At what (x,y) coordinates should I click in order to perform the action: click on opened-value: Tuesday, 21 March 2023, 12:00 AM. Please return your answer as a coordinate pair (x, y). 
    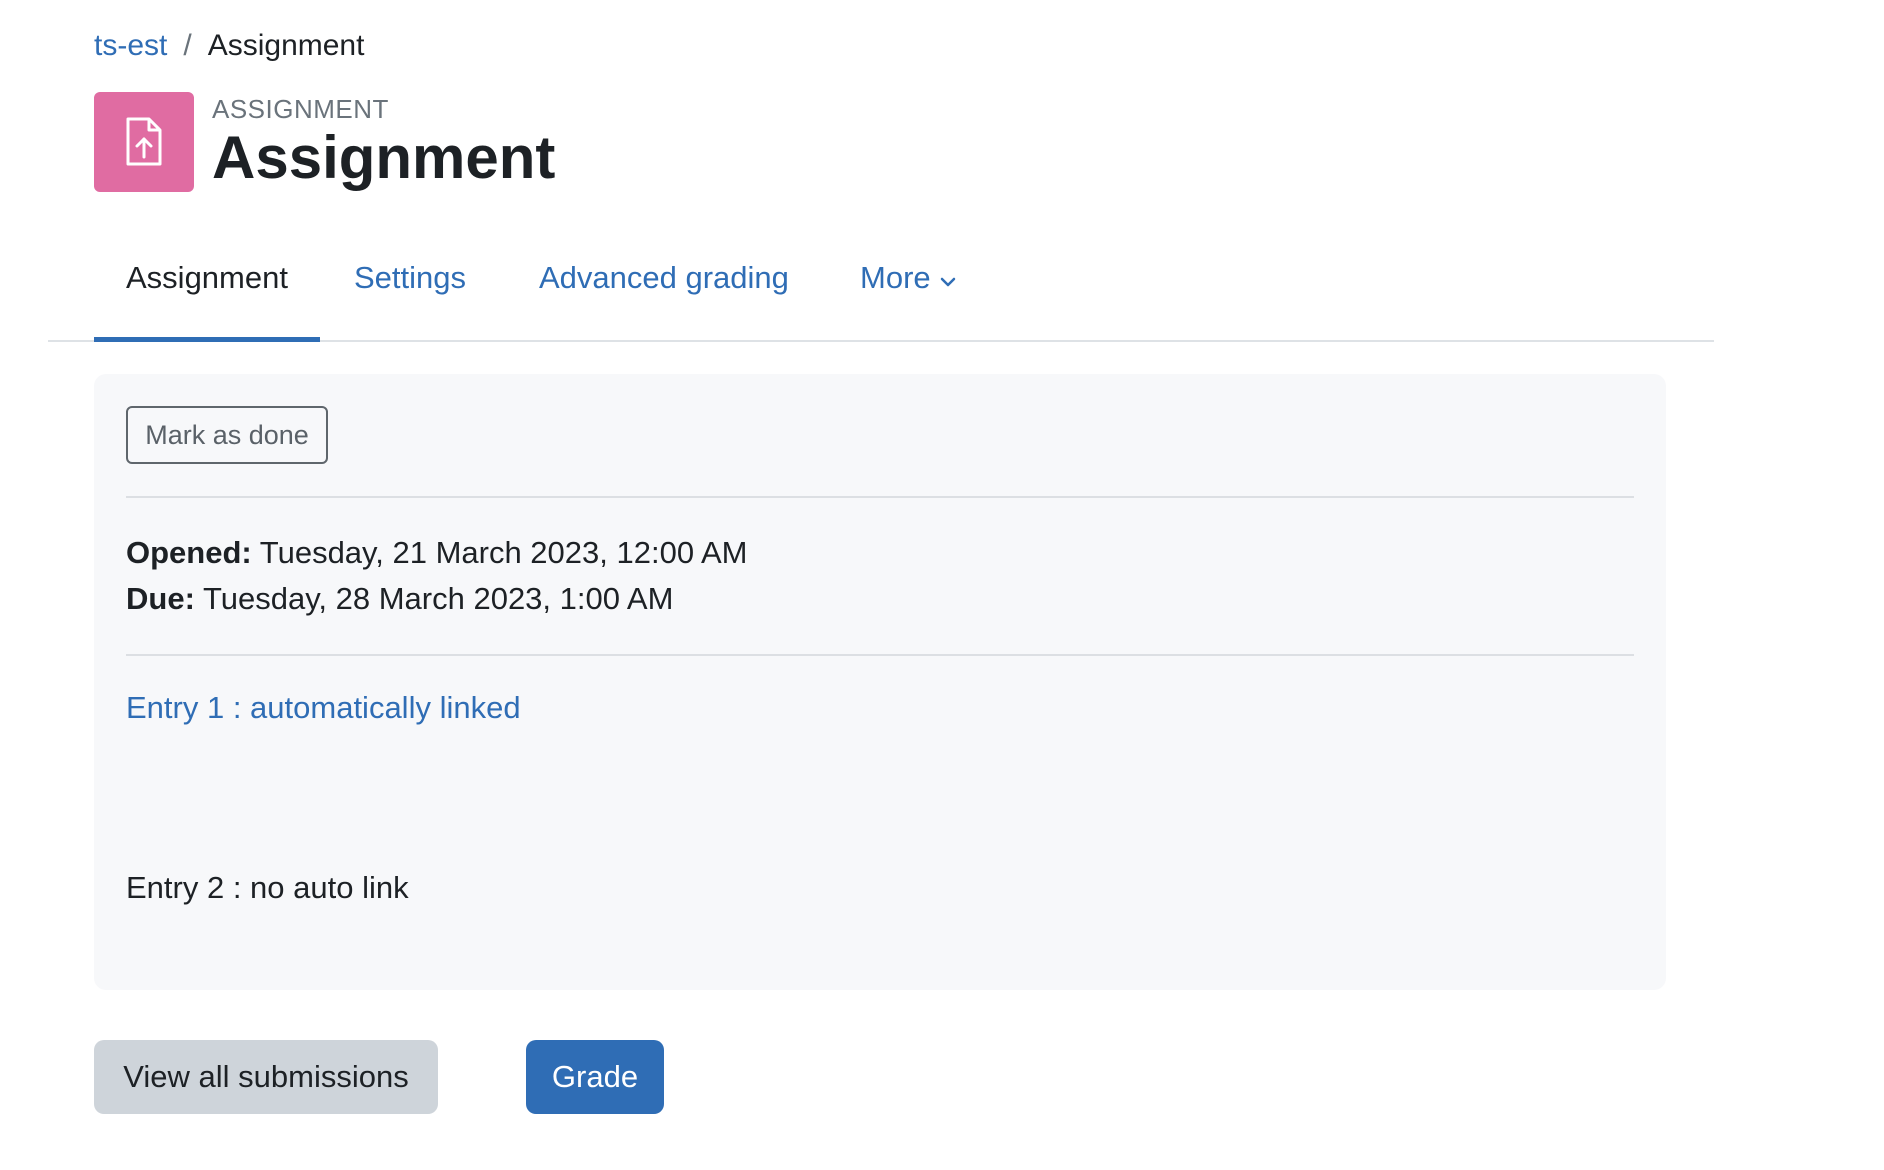
    Looking at the image, I should click on (503, 552).